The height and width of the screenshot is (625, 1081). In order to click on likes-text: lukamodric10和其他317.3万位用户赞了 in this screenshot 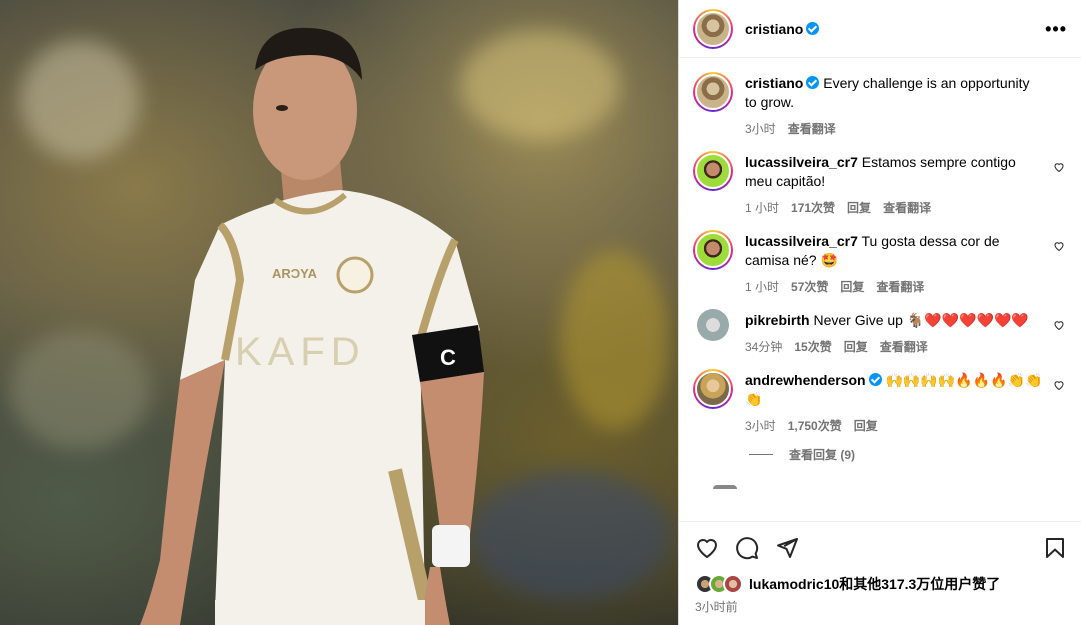, I will do `click(874, 584)`.